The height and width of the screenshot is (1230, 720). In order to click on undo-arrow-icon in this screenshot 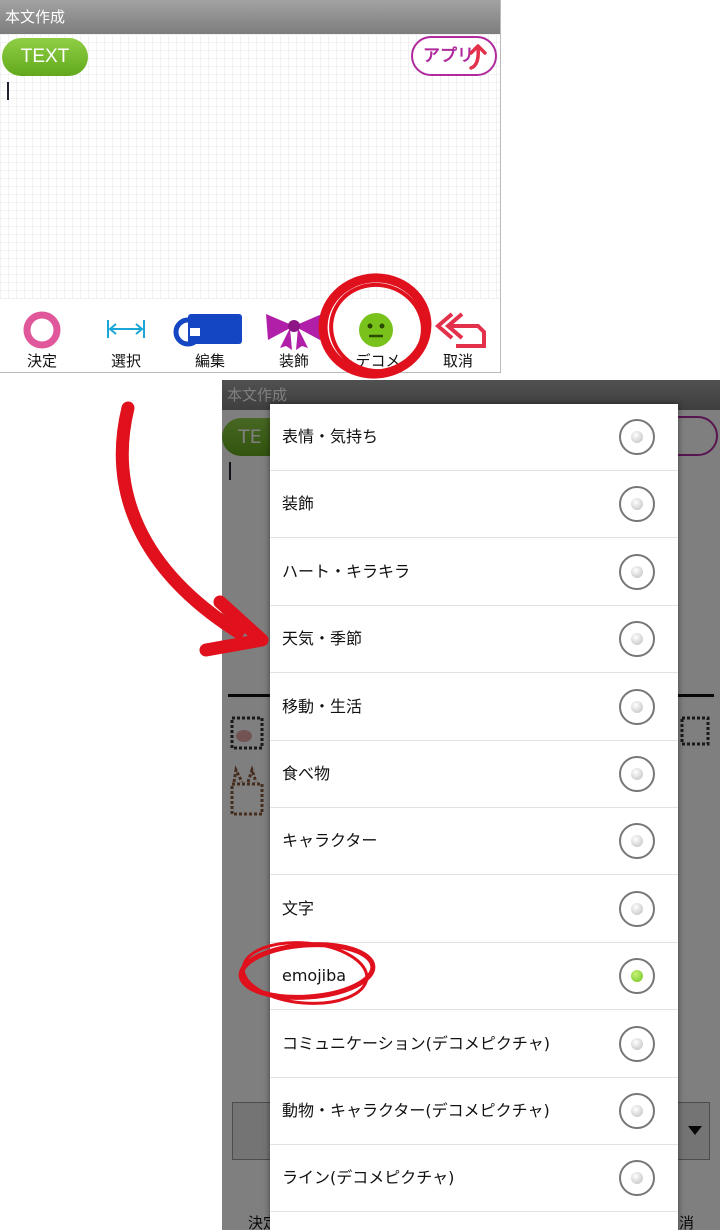, I will do `click(460, 330)`.